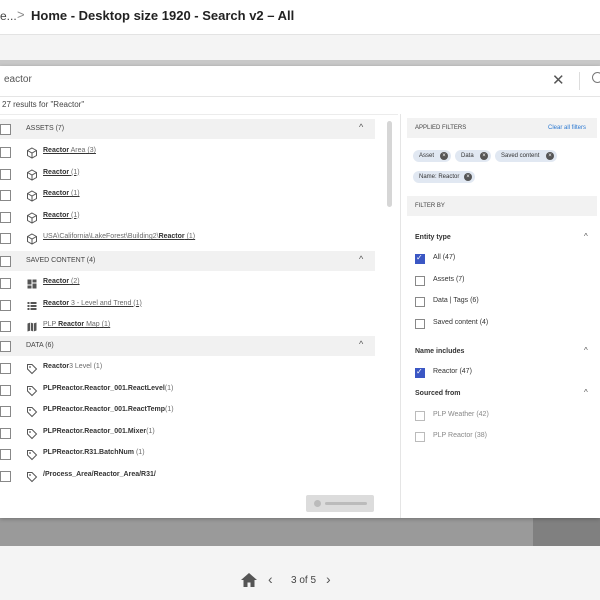 This screenshot has height=600, width=600. Describe the element at coordinates (99, 474) in the screenshot. I see `result-link: /Process_Area/Reactor_Area/R31/` at that location.